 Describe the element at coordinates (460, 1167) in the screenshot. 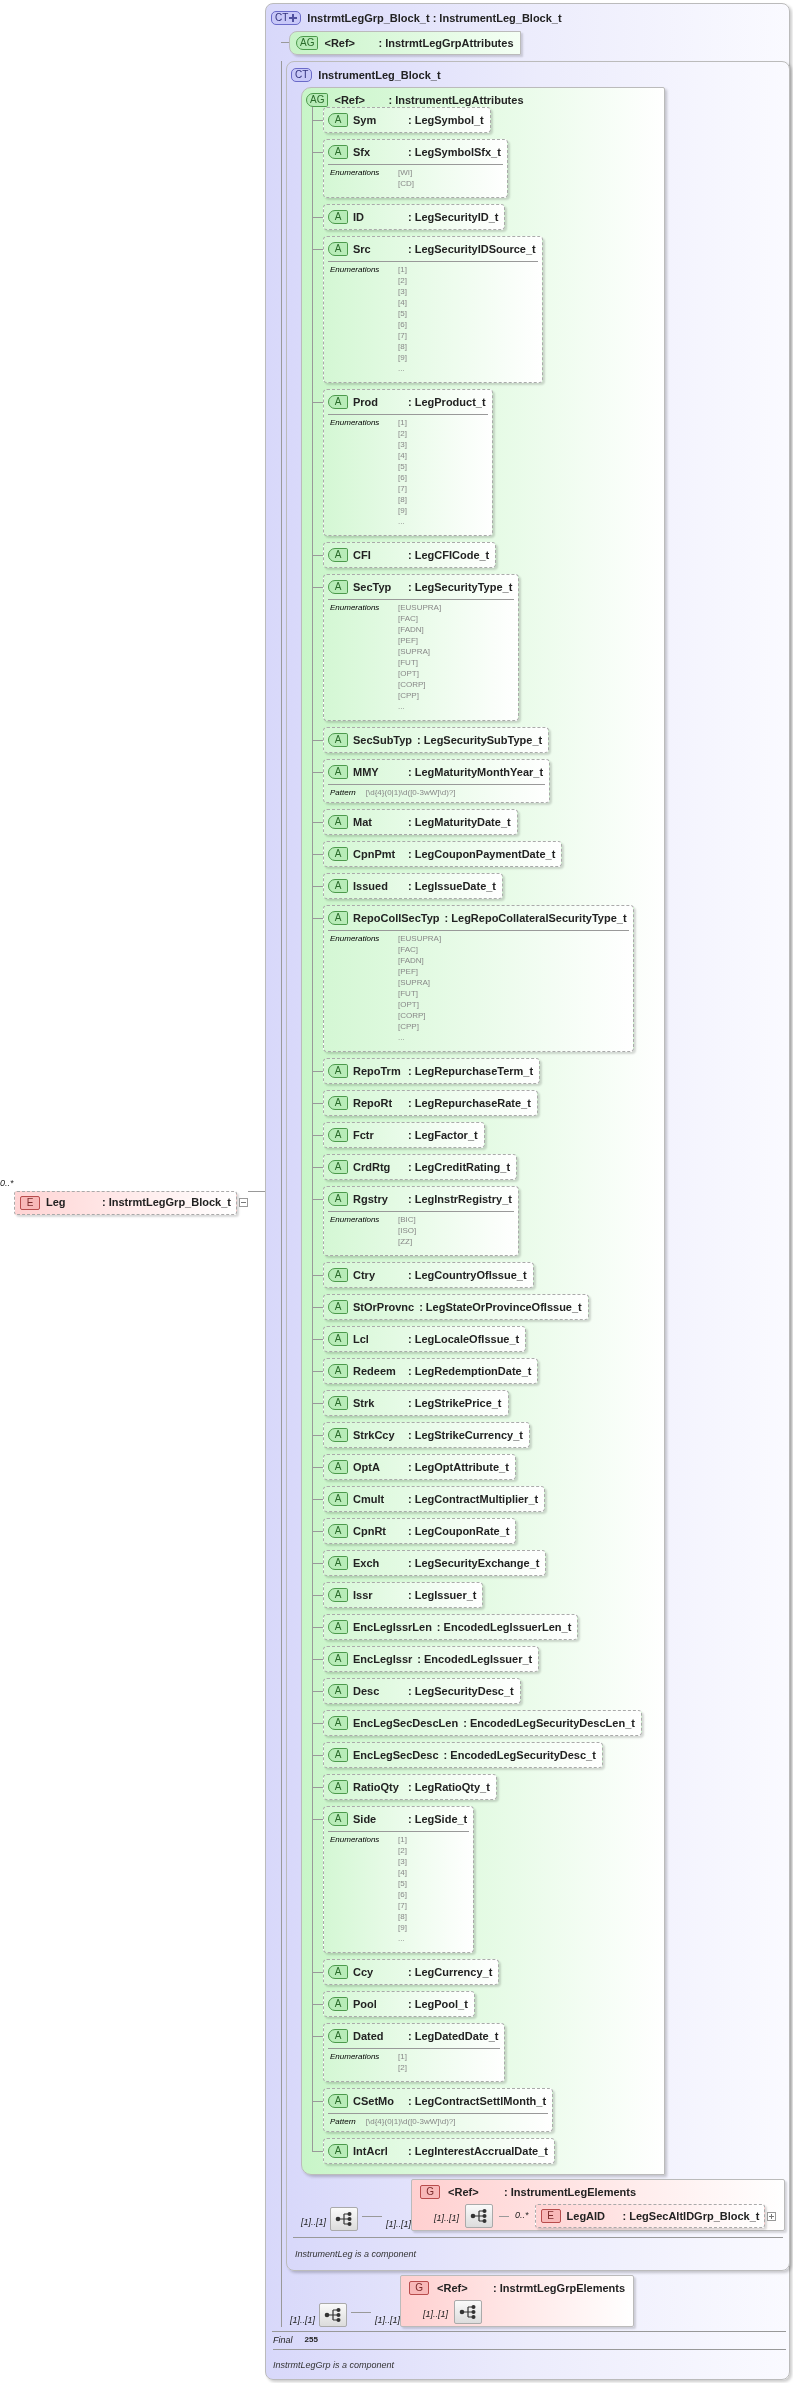

I see `attribute-type: : LegCreditRating_t` at that location.